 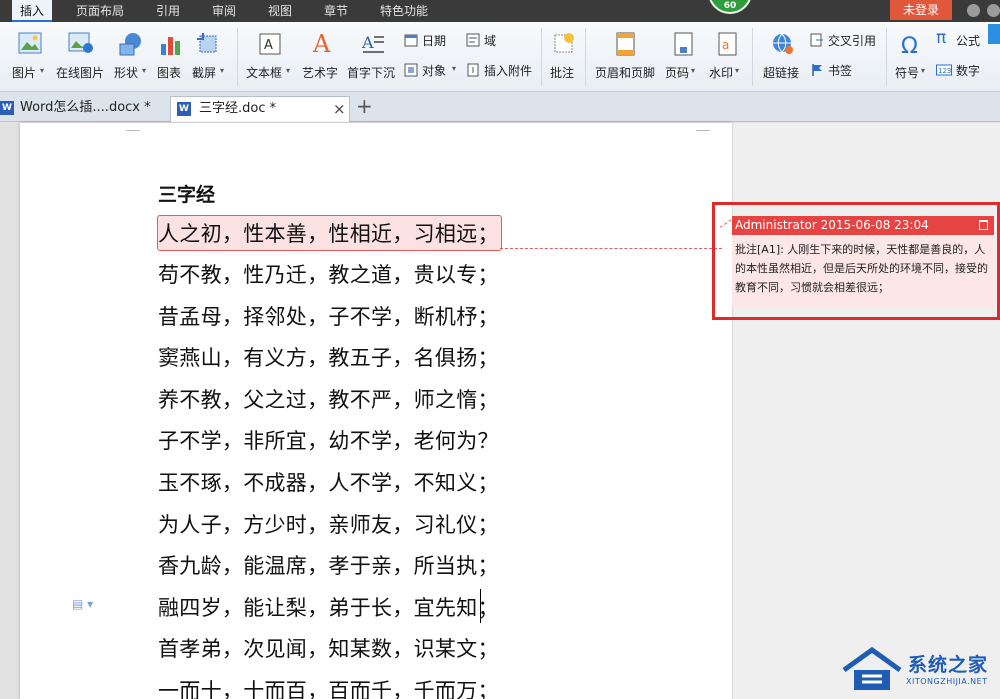 I want to click on bookmark-flag-icon, so click(x=817, y=70).